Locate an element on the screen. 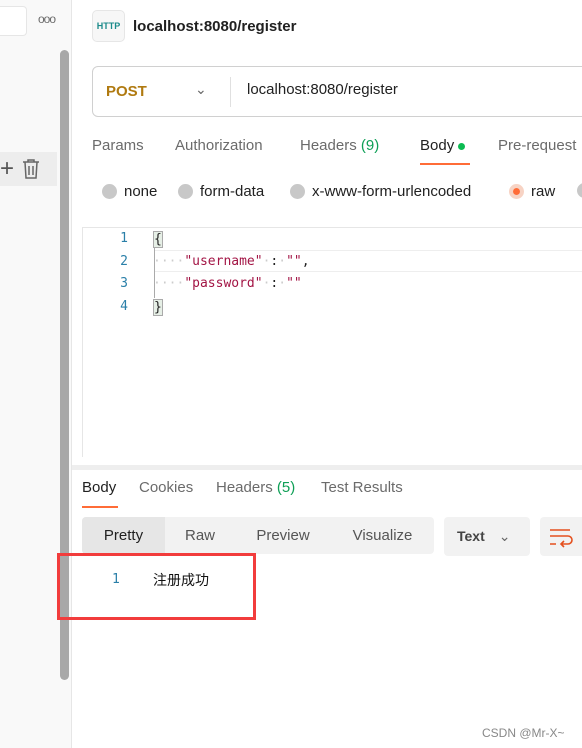  json-key: "password" is located at coordinates (223, 283).